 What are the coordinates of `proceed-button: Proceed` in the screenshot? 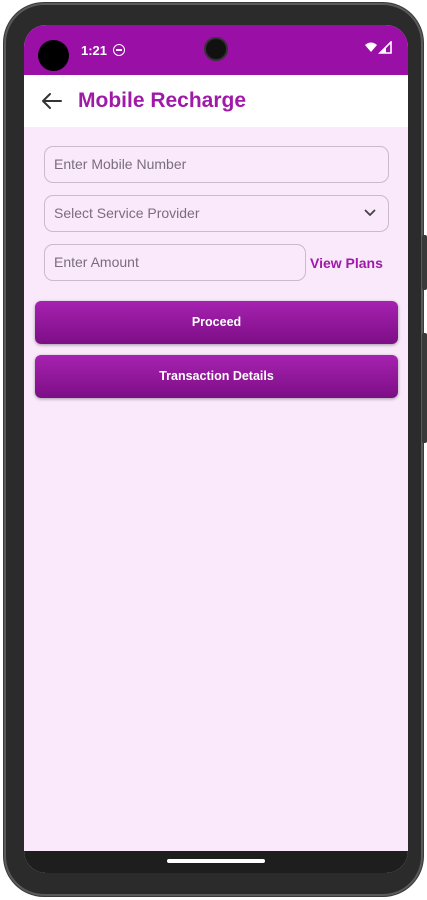 It's located at (216, 322).